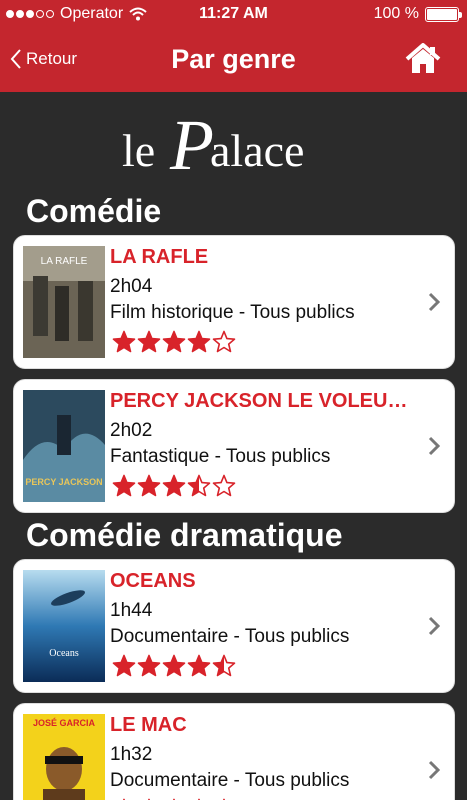  Describe the element at coordinates (233, 15) in the screenshot. I see `status-bar: Operator 11:27 AM 100 %` at that location.